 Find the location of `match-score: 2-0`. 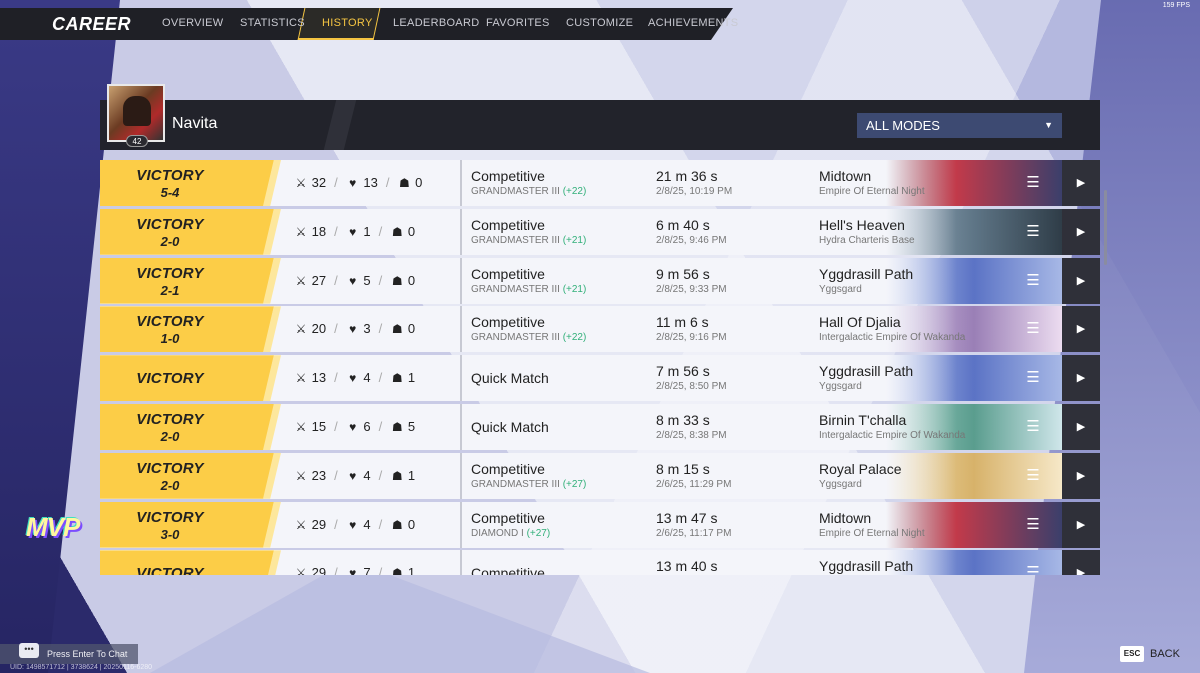

match-score: 2-0 is located at coordinates (170, 436).